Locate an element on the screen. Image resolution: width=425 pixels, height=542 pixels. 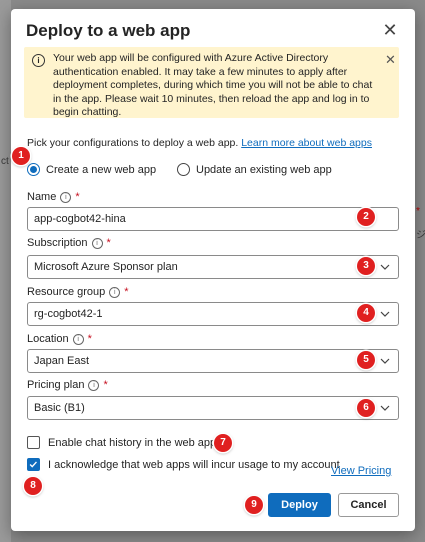
annotation-marker-4: 4 is located at coordinates (366, 313).